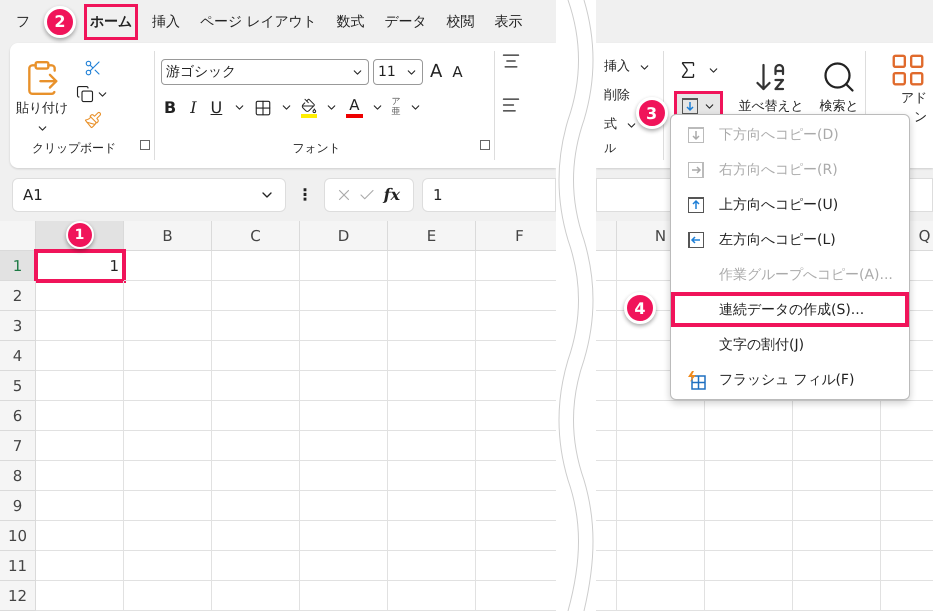  What do you see at coordinates (460, 22) in the screenshot?
I see `ribbon-tab: 校閲` at bounding box center [460, 22].